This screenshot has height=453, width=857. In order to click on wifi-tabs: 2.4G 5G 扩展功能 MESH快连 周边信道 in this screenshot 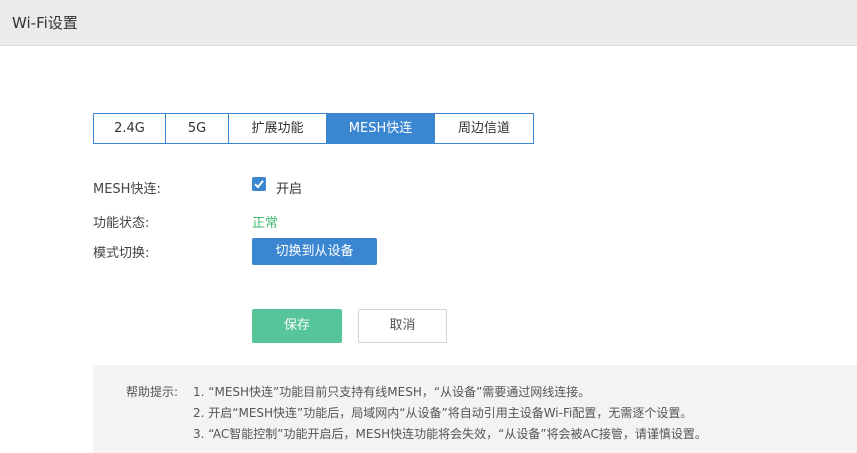, I will do `click(313, 128)`.